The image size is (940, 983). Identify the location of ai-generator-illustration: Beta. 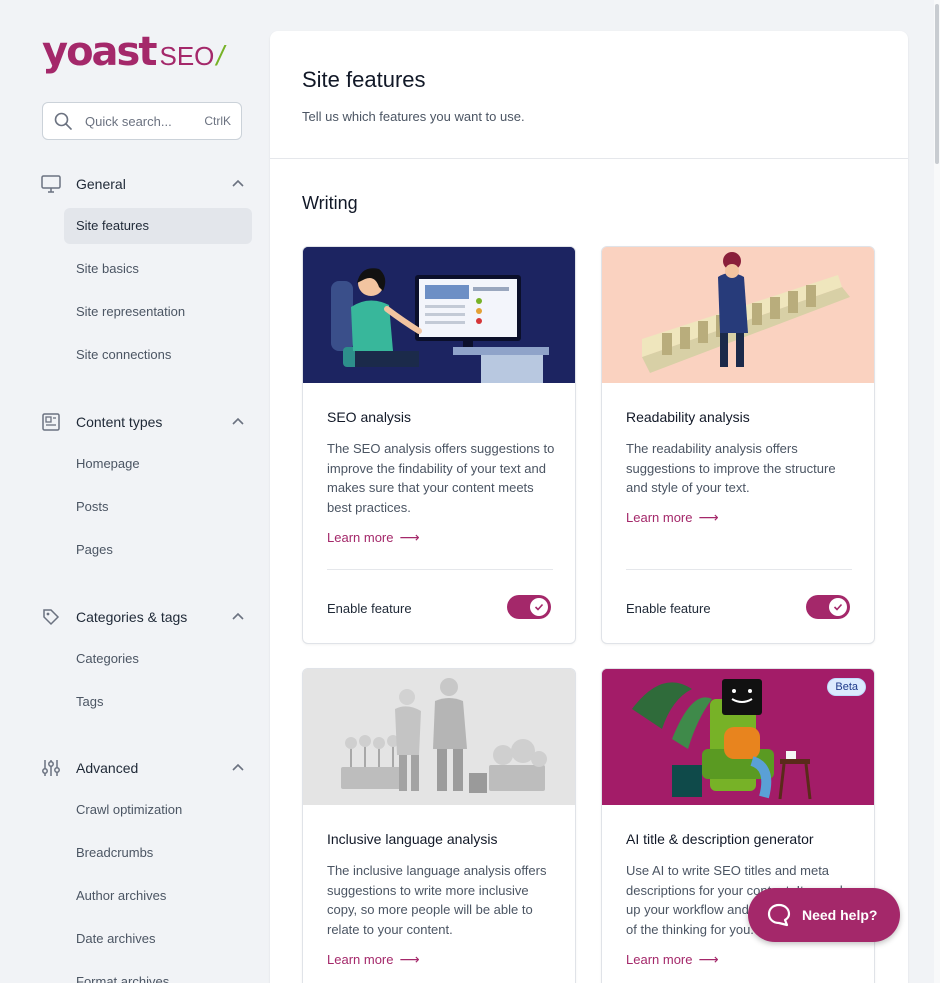
(738, 737).